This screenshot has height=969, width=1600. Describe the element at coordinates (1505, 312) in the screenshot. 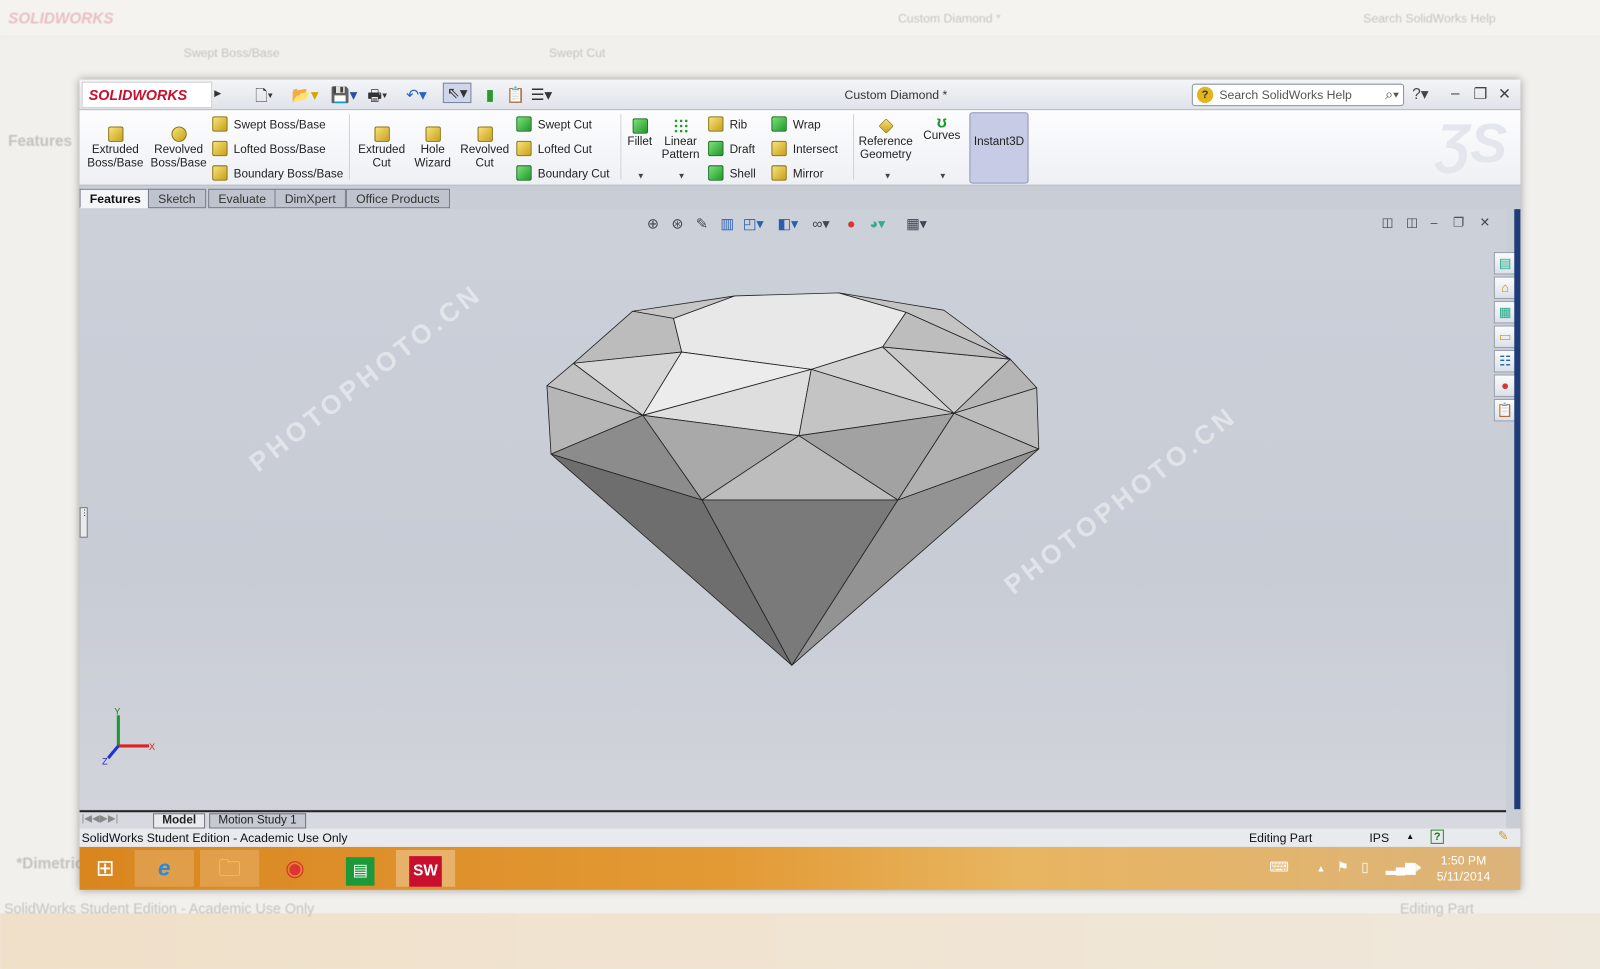

I see `task-pane-file-explorer-icon: ▦` at that location.